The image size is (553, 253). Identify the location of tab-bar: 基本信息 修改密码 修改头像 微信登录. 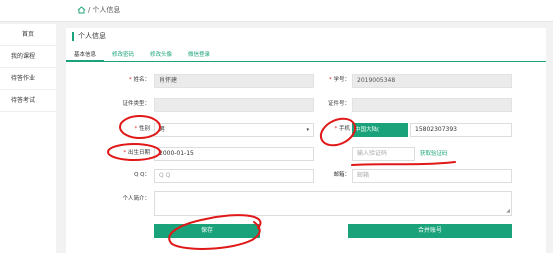
(306, 56).